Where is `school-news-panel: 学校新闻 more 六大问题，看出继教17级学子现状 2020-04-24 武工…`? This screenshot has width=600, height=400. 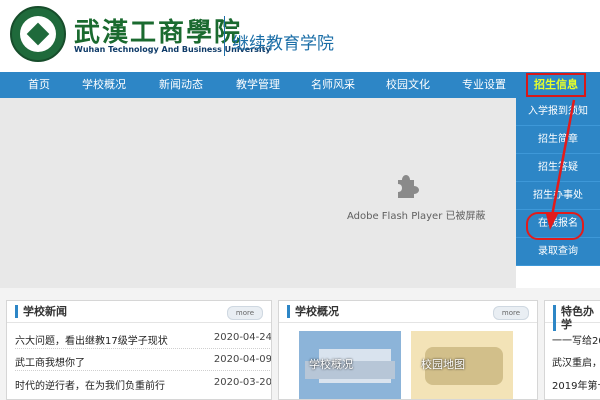 school-news-panel: 学校新闻 more 六大问题，看出继教17级学子现状 2020-04-24 武工… is located at coordinates (139, 350).